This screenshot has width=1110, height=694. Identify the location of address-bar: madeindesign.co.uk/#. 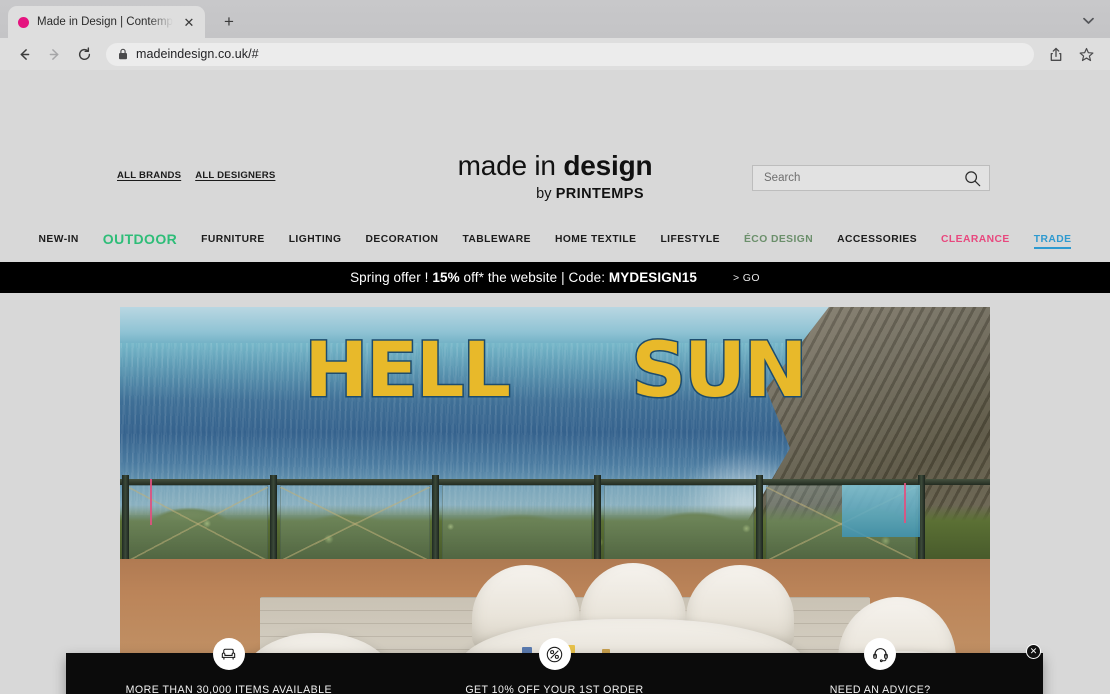
(570, 54).